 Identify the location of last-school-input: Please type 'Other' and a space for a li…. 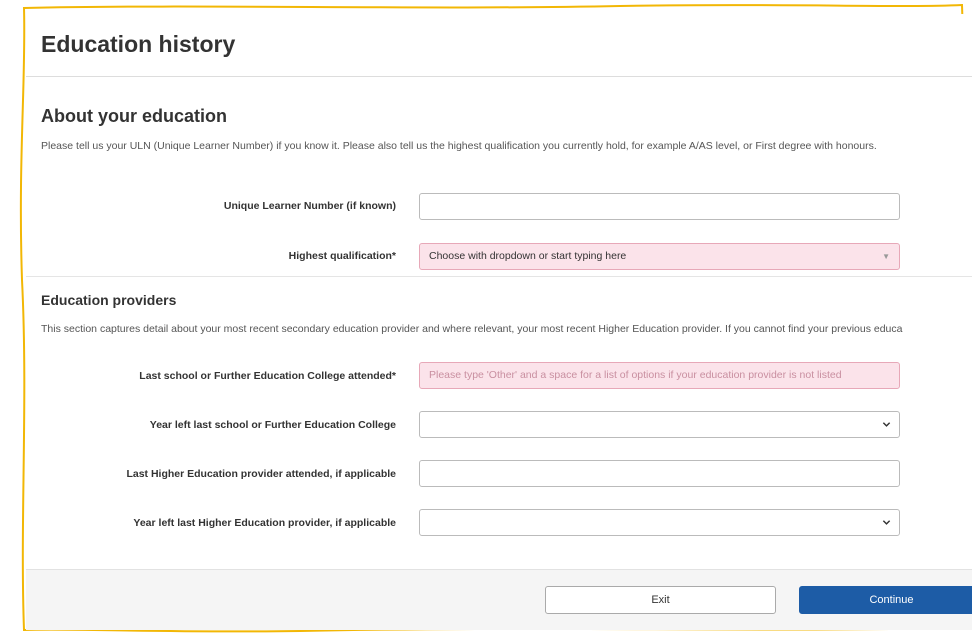
(659, 375).